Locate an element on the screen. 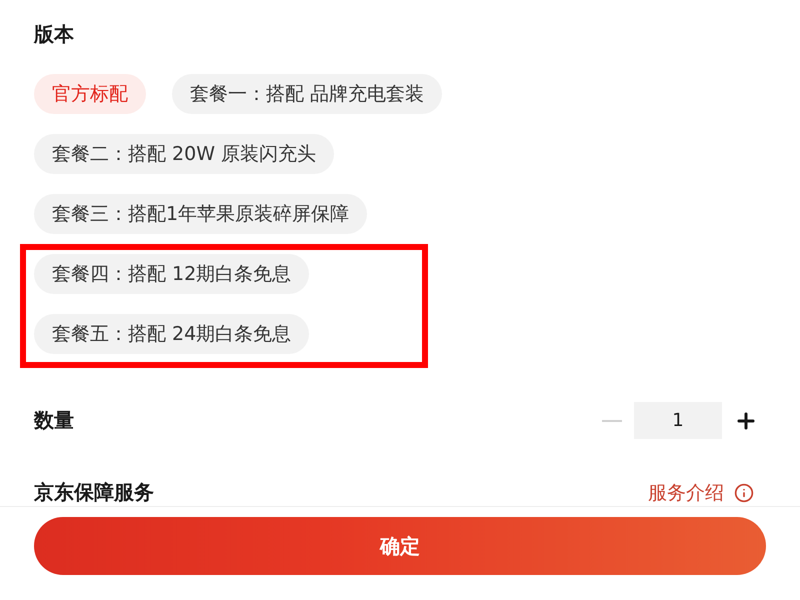 The height and width of the screenshot is (600, 800). quantity-field: 1 is located at coordinates (678, 420).